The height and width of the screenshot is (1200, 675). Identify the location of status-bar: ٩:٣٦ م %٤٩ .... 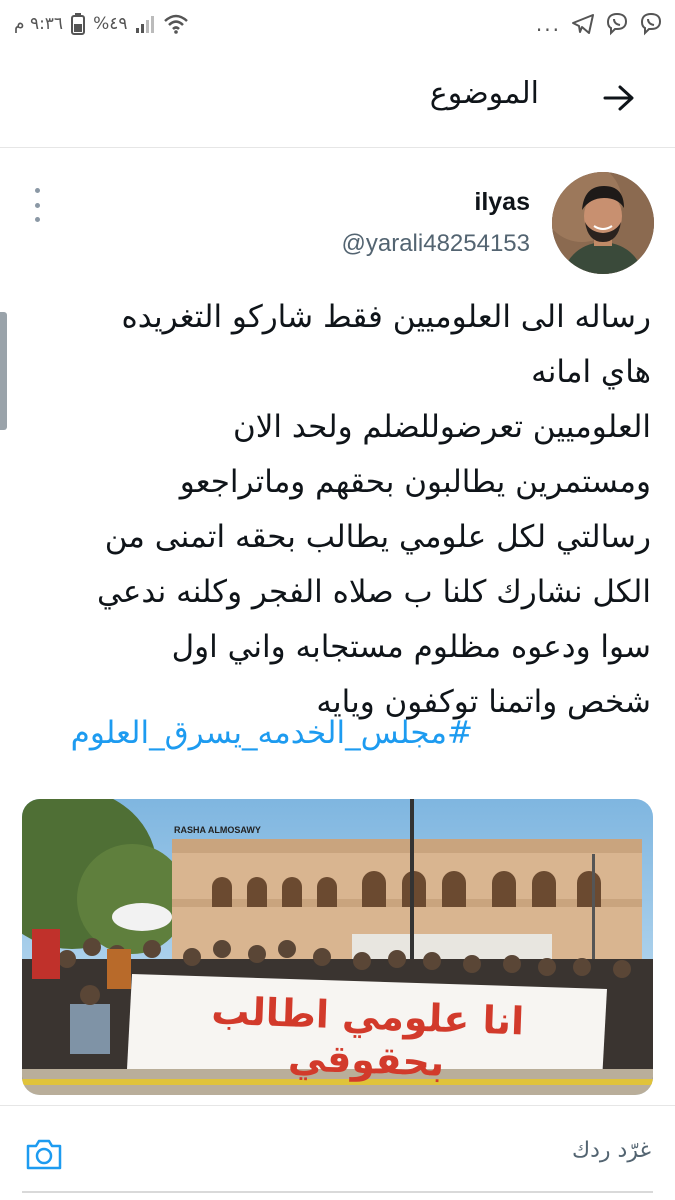
(337, 24).